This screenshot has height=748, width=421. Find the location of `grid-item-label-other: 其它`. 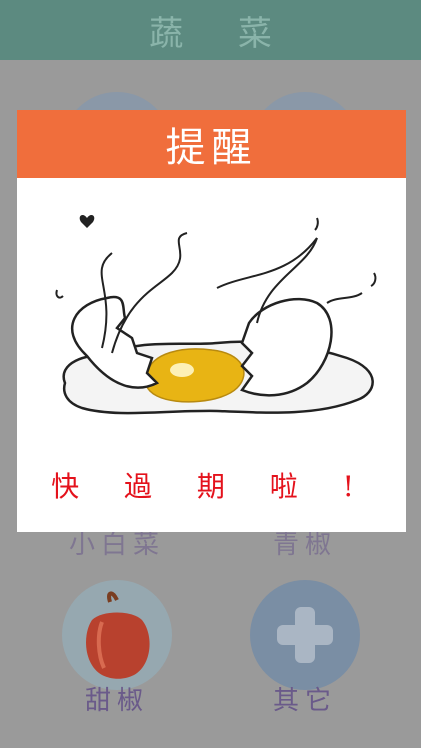

grid-item-label-other: 其它 is located at coordinates (305, 698).